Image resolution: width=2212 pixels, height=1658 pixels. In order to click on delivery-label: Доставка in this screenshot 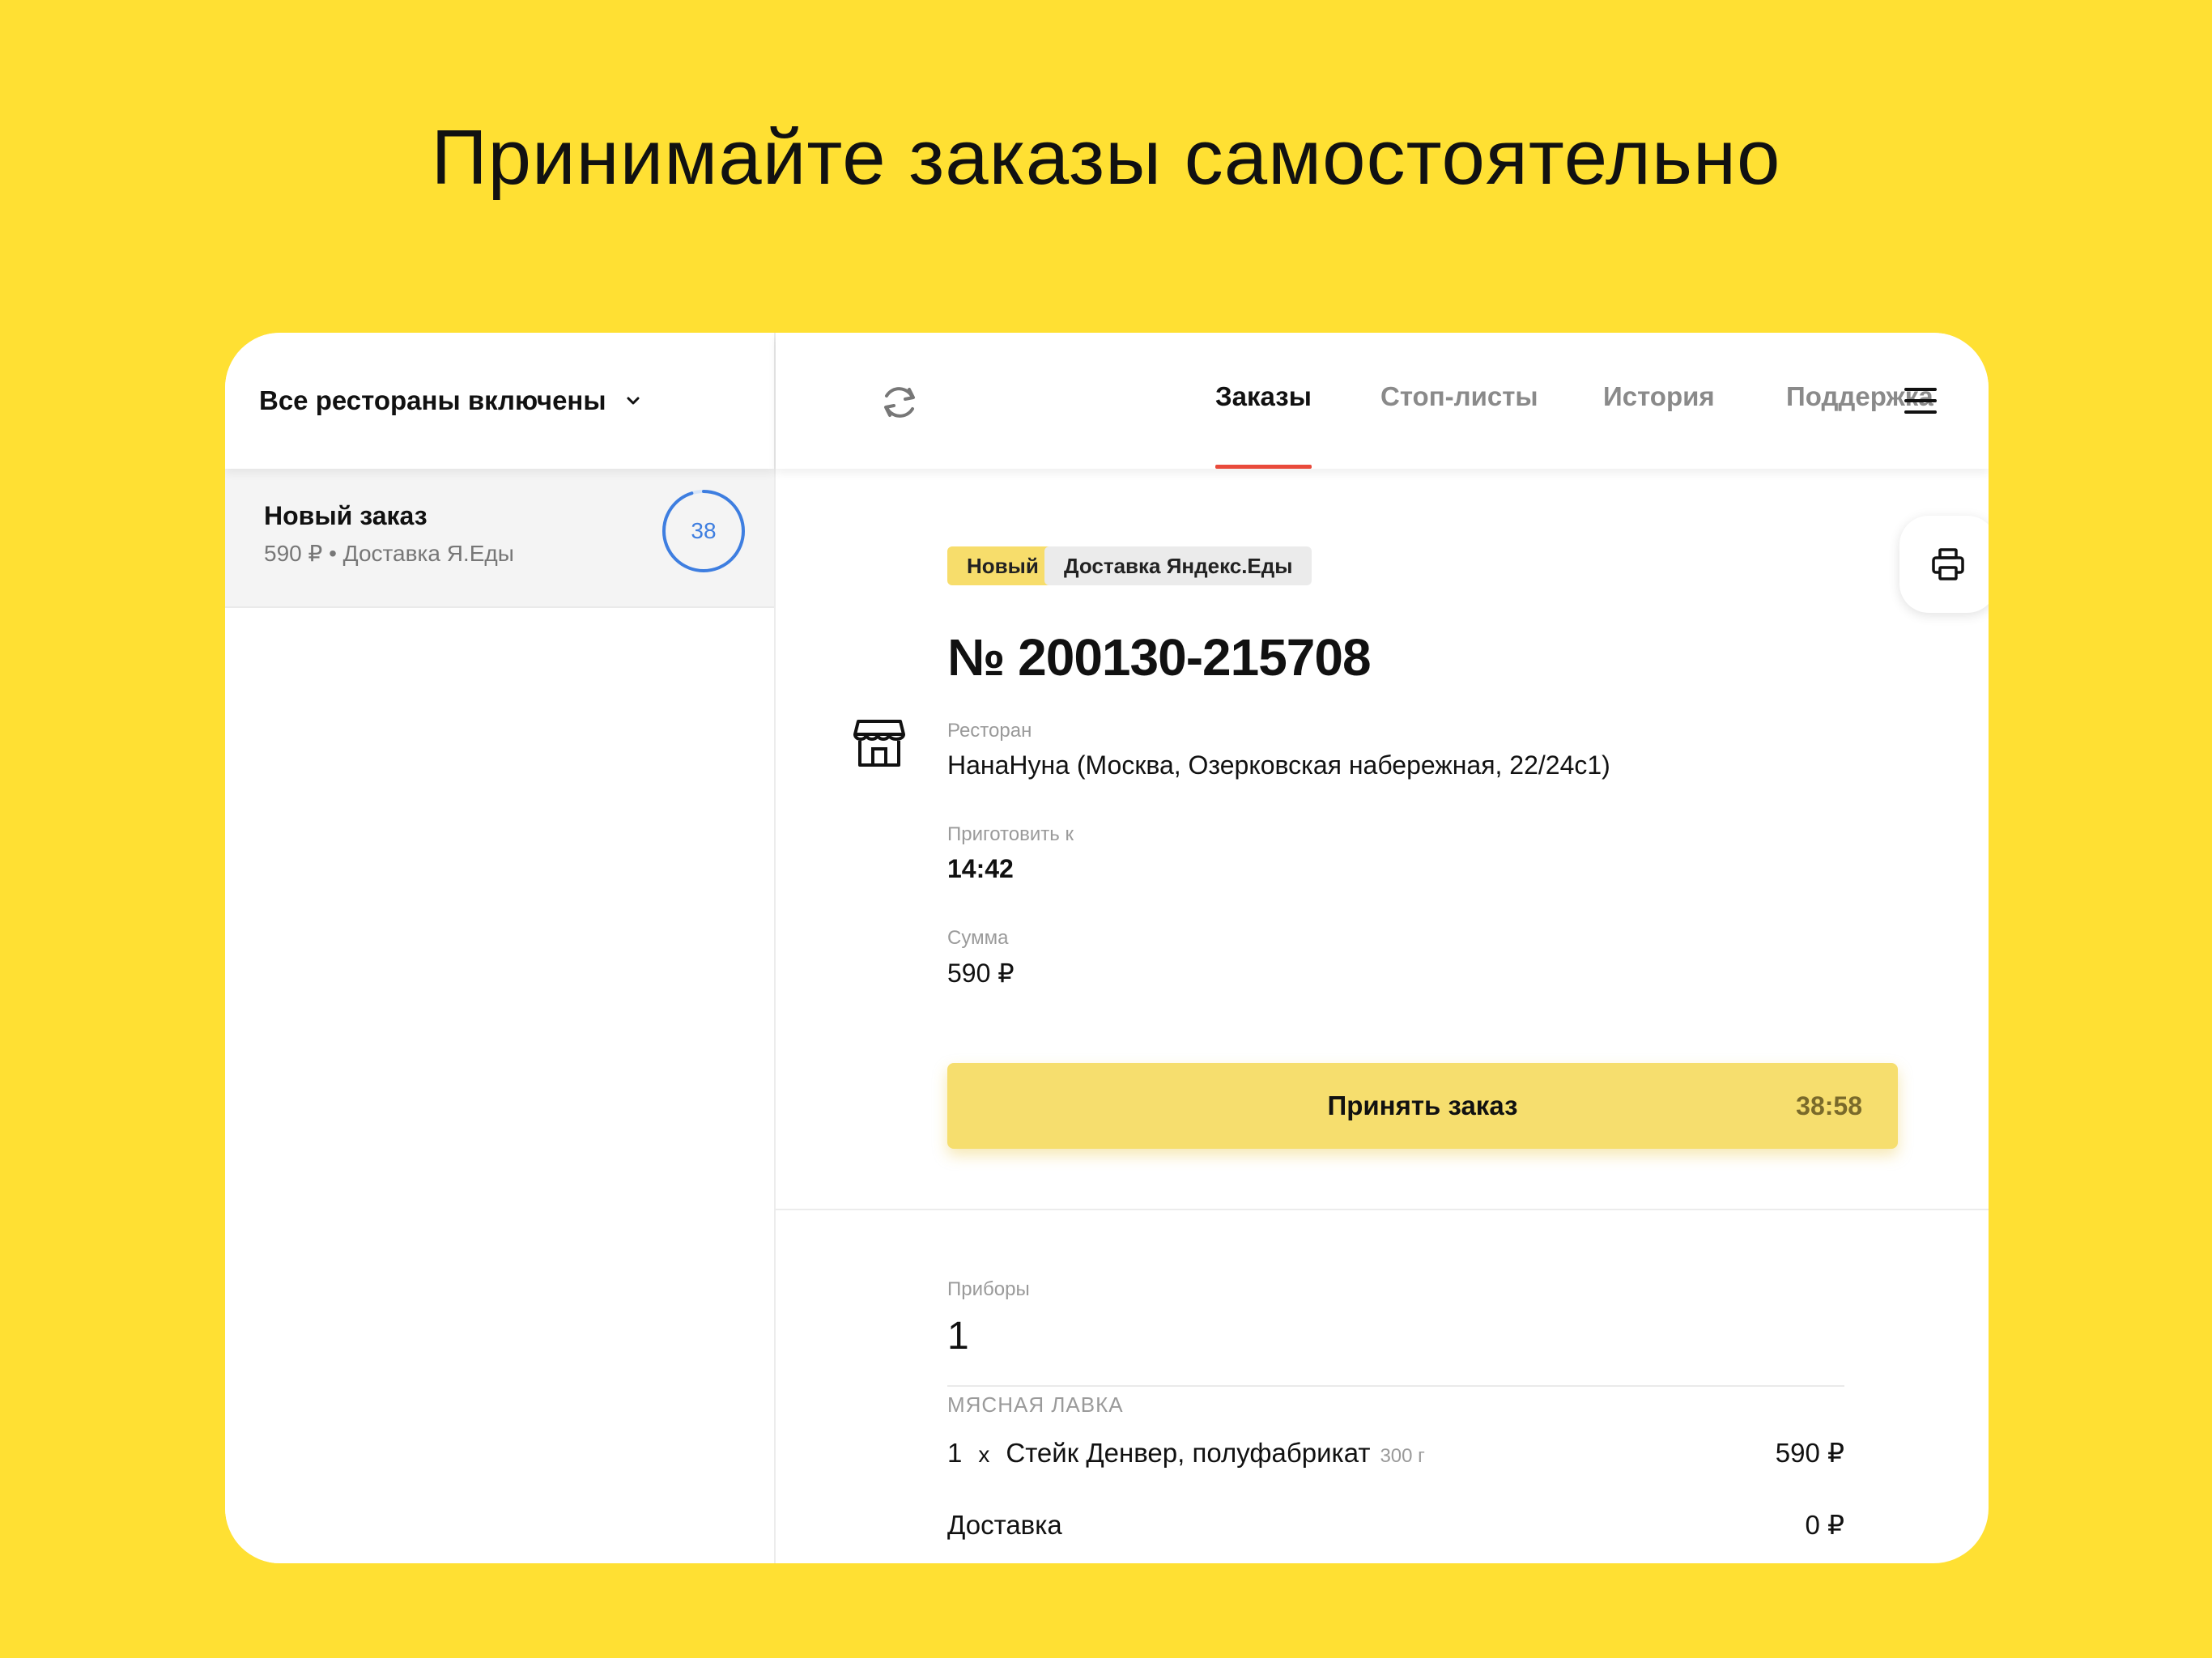, I will do `click(1004, 1525)`.